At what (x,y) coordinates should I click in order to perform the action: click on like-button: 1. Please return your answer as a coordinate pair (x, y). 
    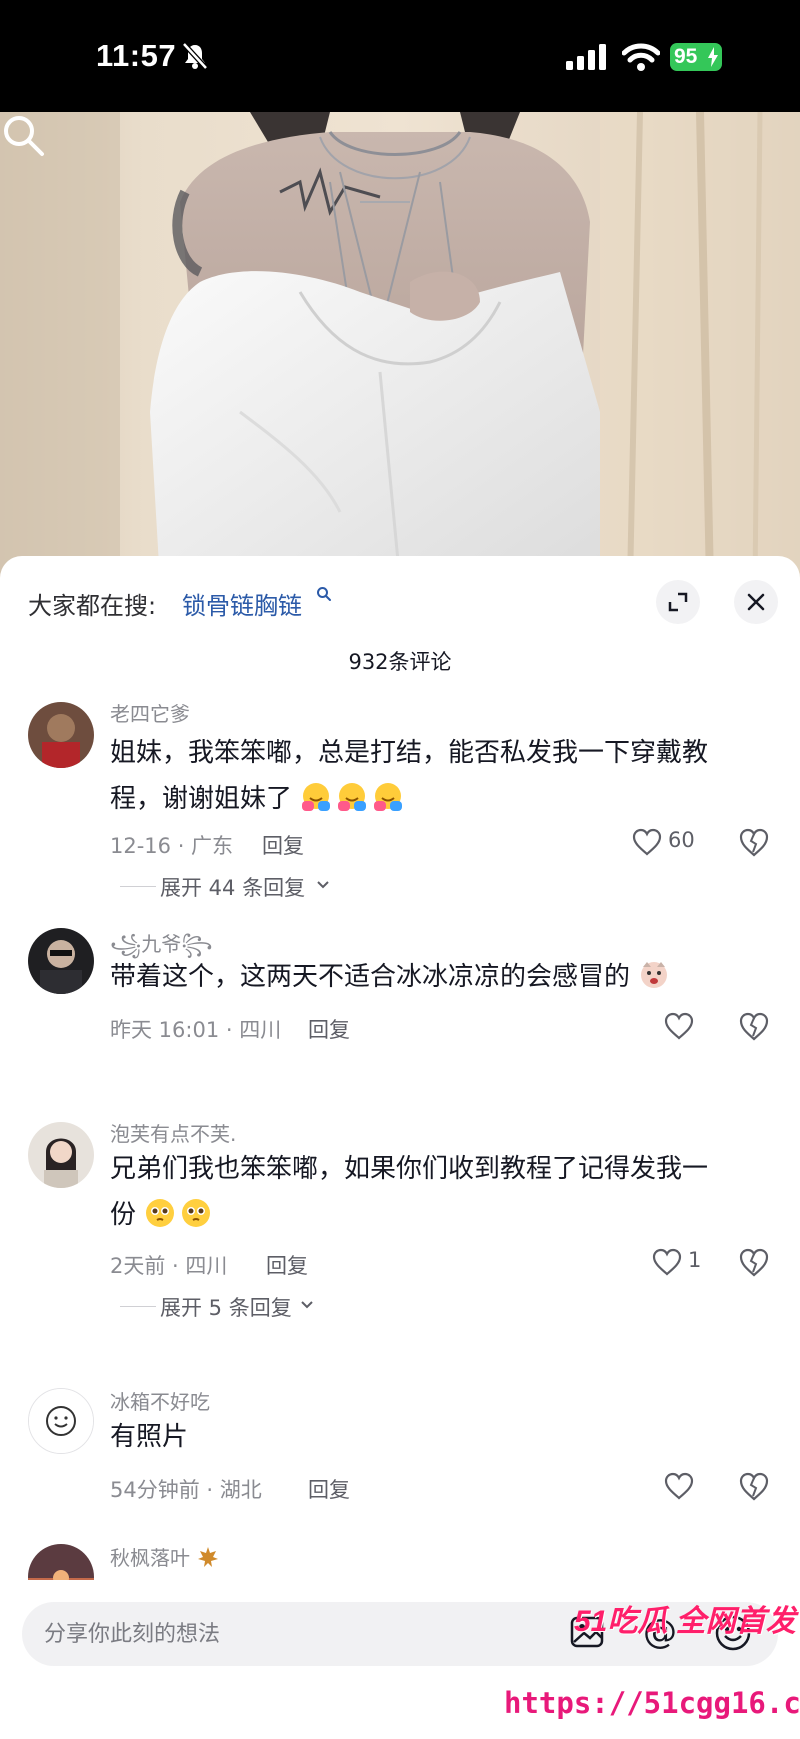
    Looking at the image, I should click on (682, 1263).